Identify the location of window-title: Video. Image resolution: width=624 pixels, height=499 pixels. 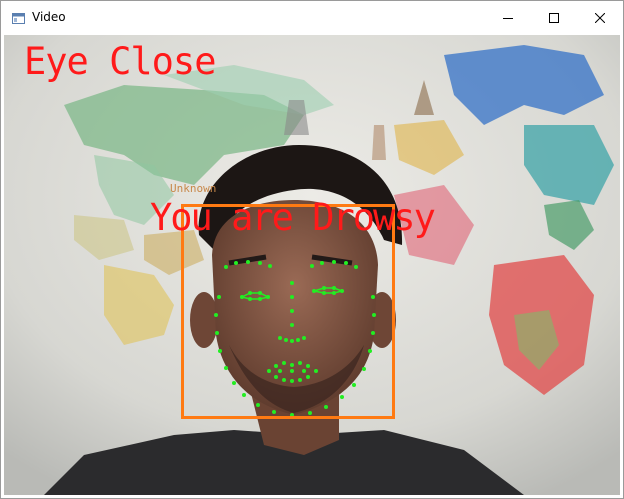
(49, 17).